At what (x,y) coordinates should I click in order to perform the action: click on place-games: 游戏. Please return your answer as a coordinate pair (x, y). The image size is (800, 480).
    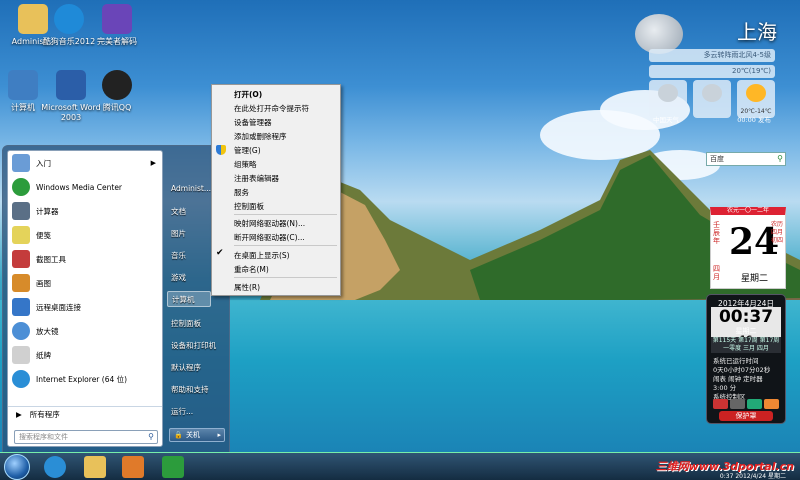
    Looking at the image, I should click on (178, 277).